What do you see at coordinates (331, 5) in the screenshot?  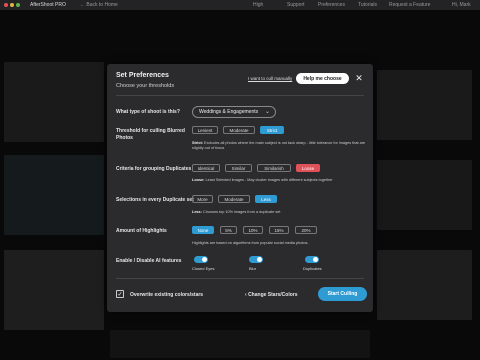 I see `preferences-link: Preferences` at bounding box center [331, 5].